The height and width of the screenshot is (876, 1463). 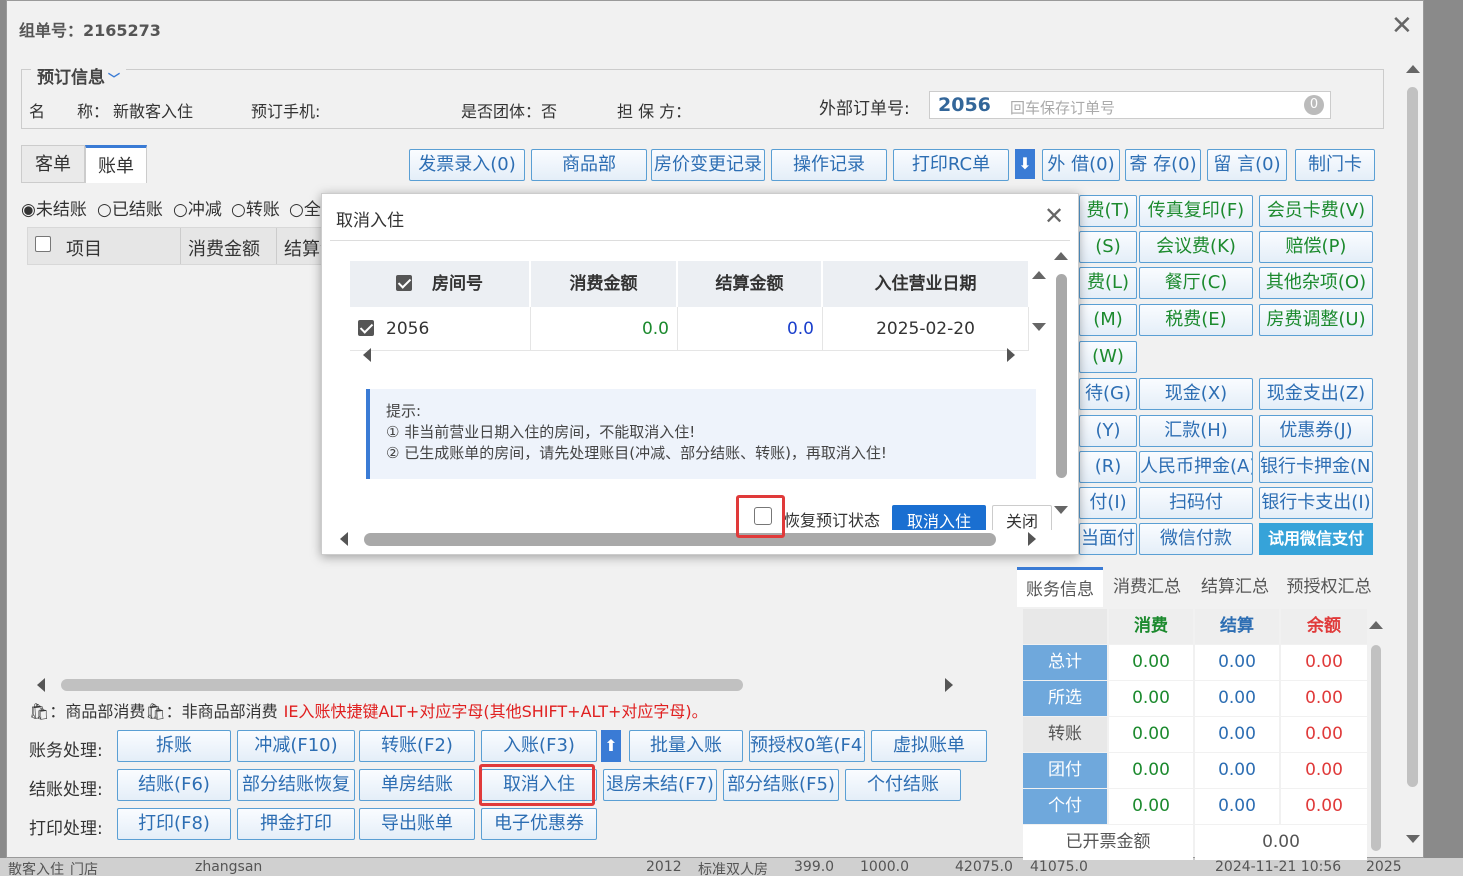 What do you see at coordinates (589, 165) in the screenshot?
I see `goods-dept-button: 商品部` at bounding box center [589, 165].